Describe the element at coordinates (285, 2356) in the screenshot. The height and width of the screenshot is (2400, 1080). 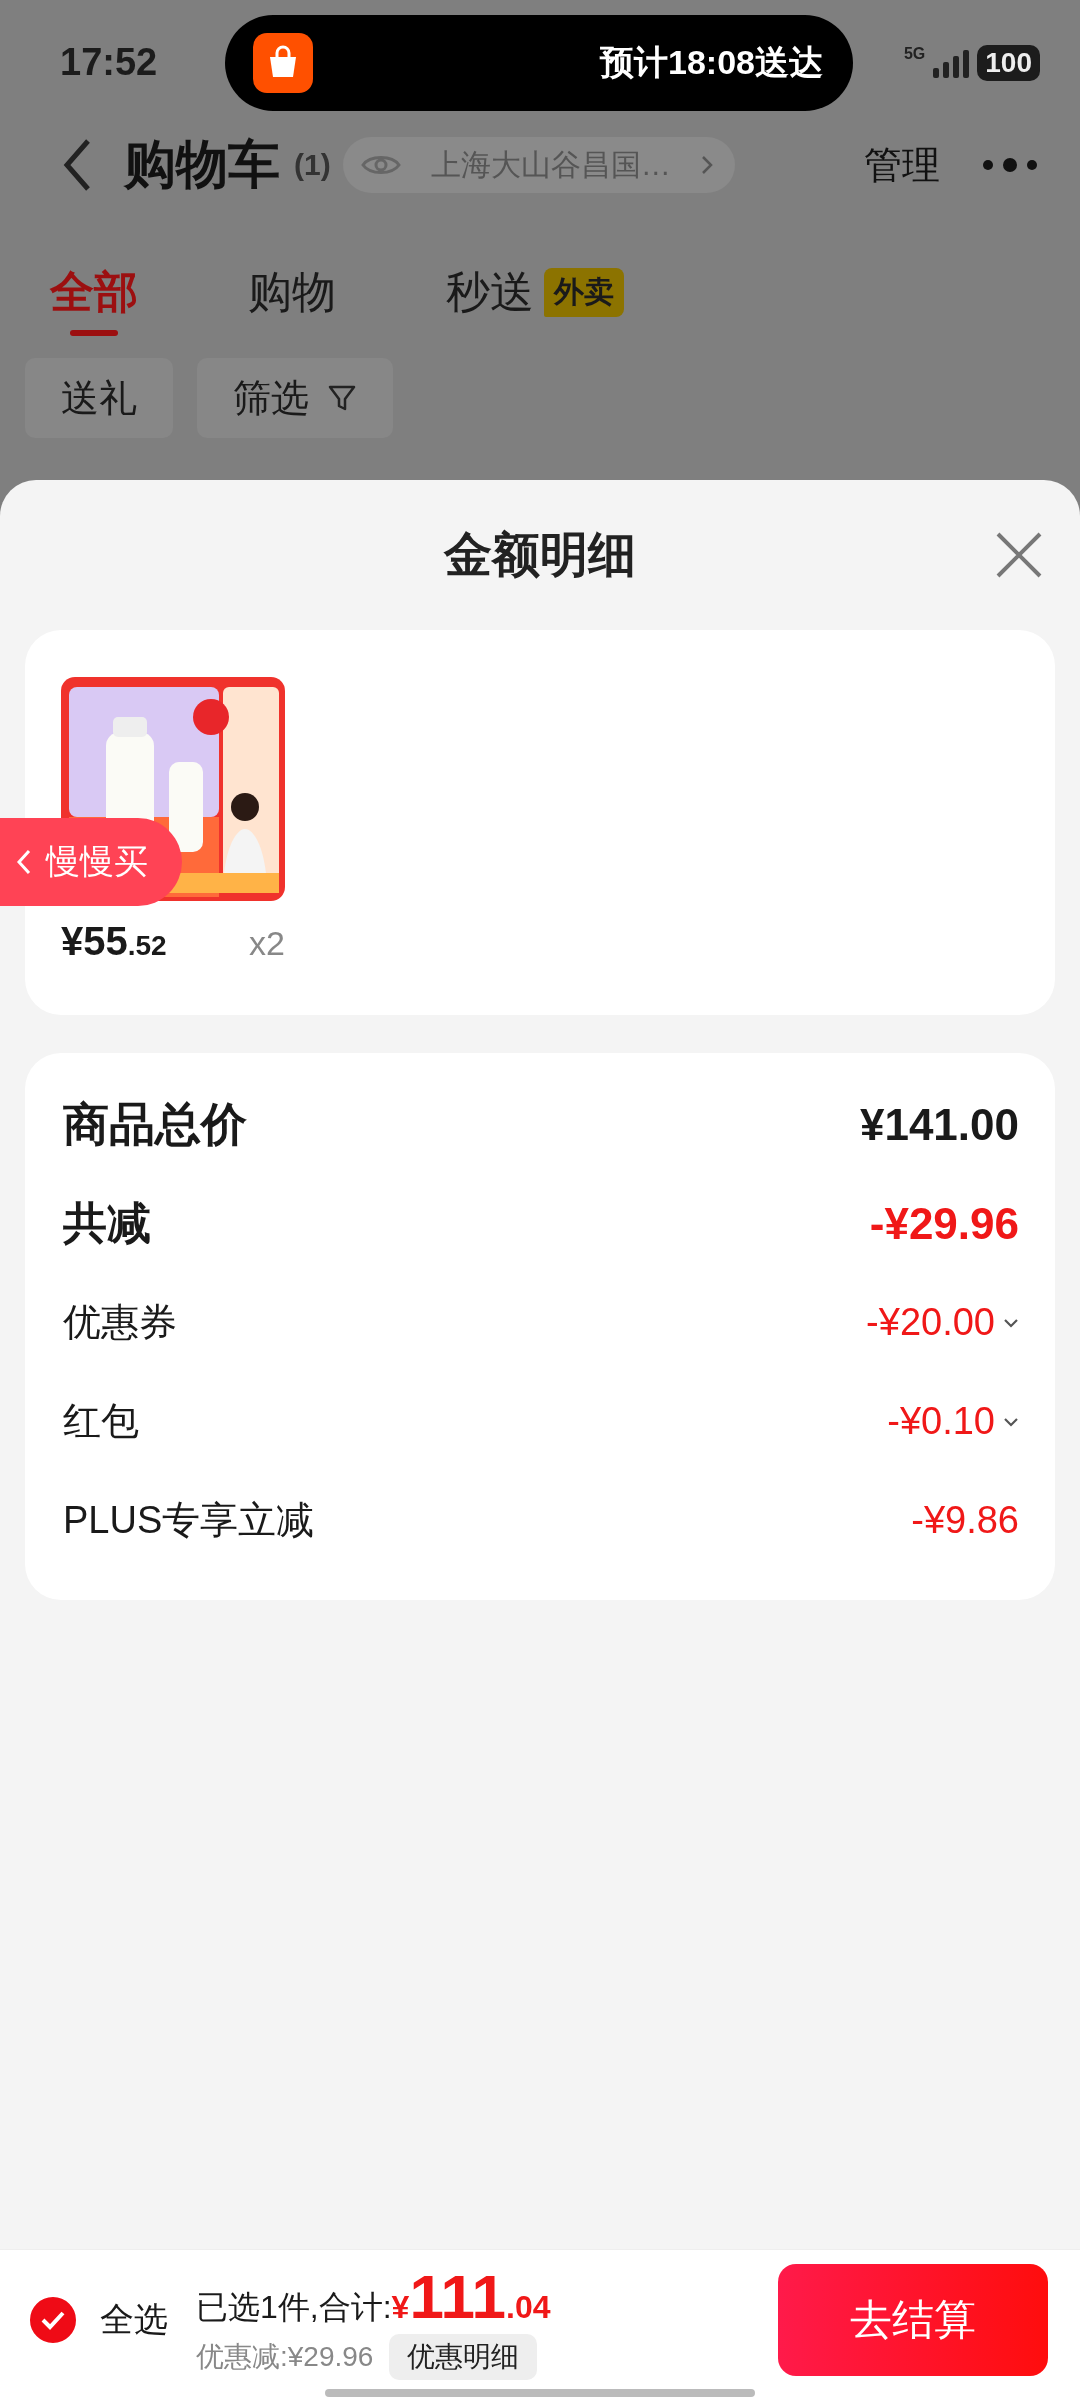
I see `discount-summary: 优惠减:¥29.96` at that location.